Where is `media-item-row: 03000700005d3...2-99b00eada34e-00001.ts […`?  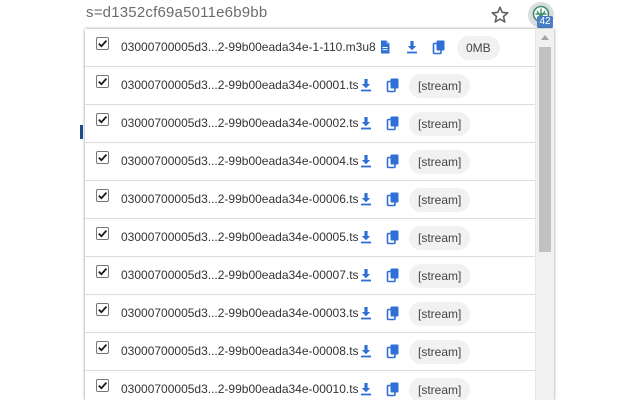 media-item-row: 03000700005d3...2-99b00eada34e-00001.ts [… is located at coordinates (310, 86).